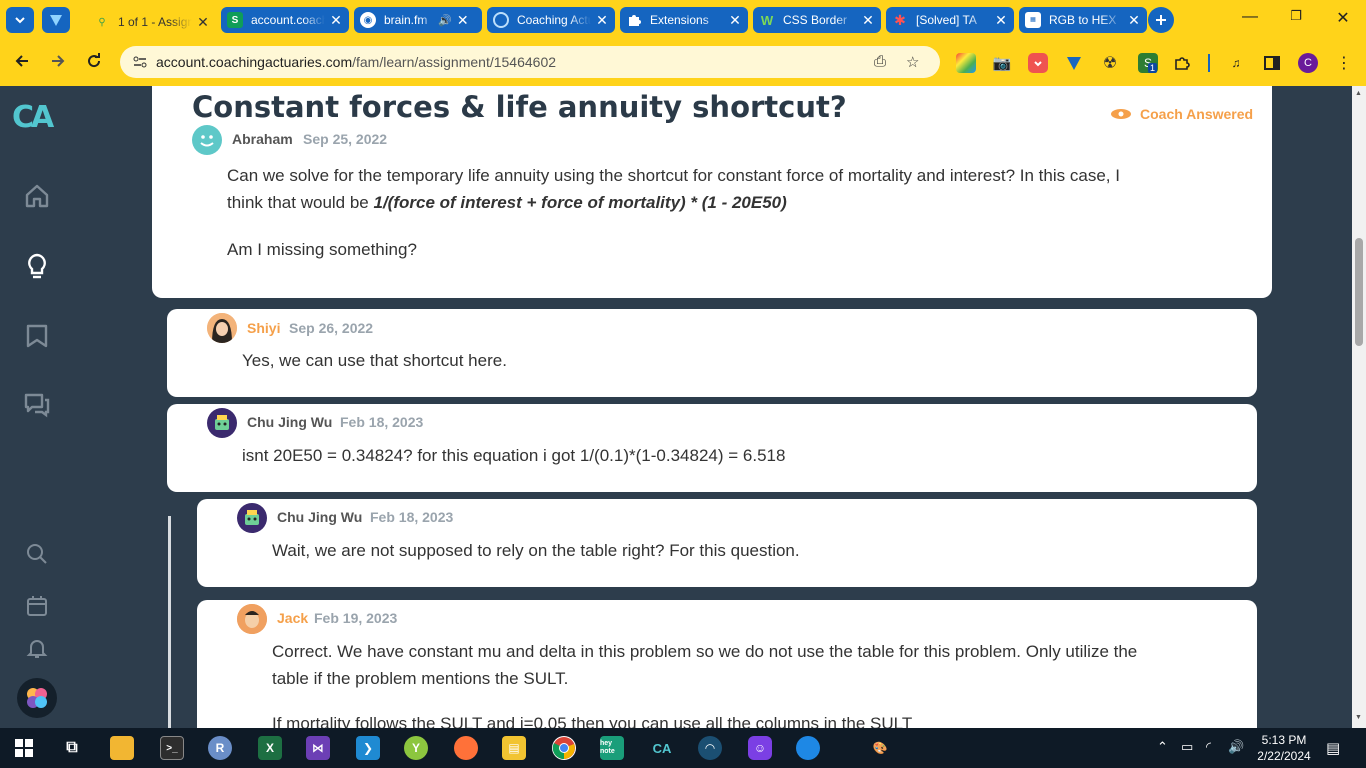 The image size is (1366, 768). Describe the element at coordinates (152, 22) in the screenshot. I see `tab-assignment: ⚲ 1 of 1 - Assignment ✕` at that location.